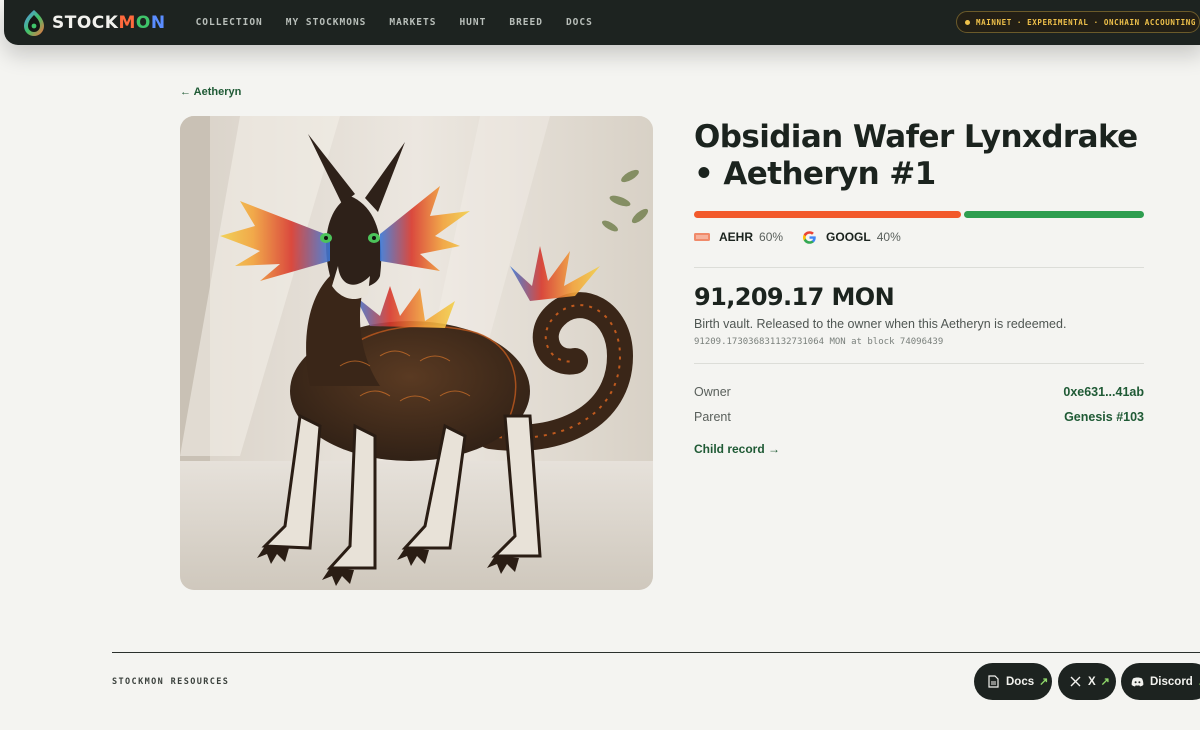  What do you see at coordinates (967, 22) in the screenshot?
I see `status-dot-icon` at bounding box center [967, 22].